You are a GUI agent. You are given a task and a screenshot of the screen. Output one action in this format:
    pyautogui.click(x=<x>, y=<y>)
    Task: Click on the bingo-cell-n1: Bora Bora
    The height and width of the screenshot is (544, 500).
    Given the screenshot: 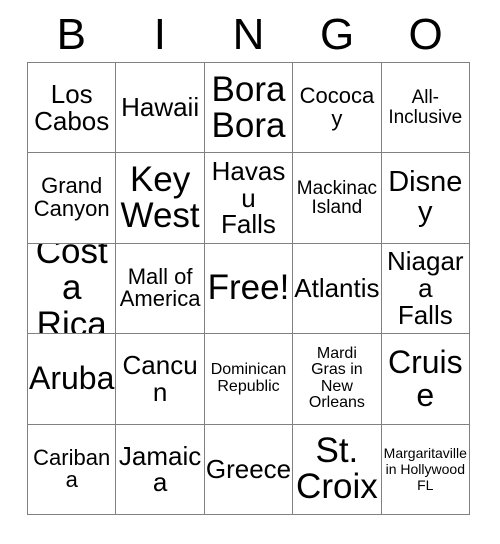 What is the action you would take?
    pyautogui.click(x=249, y=108)
    